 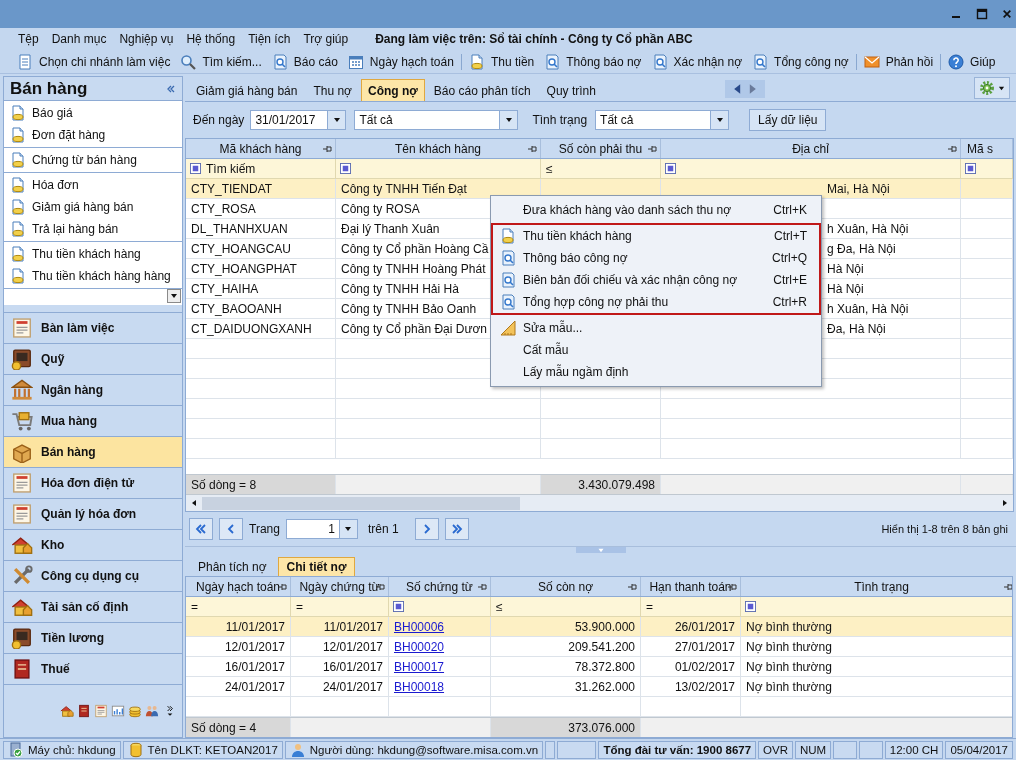 What do you see at coordinates (788, 120) in the screenshot?
I see `load-data-button: Lấy dữ liệu` at bounding box center [788, 120].